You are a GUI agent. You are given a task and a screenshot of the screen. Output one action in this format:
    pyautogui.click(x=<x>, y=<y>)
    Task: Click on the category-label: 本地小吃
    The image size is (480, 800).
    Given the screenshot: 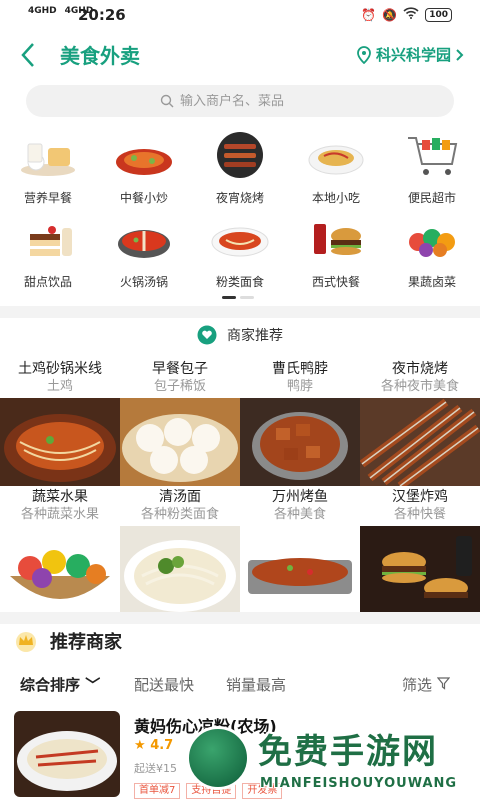 What is the action you would take?
    pyautogui.click(x=335, y=198)
    